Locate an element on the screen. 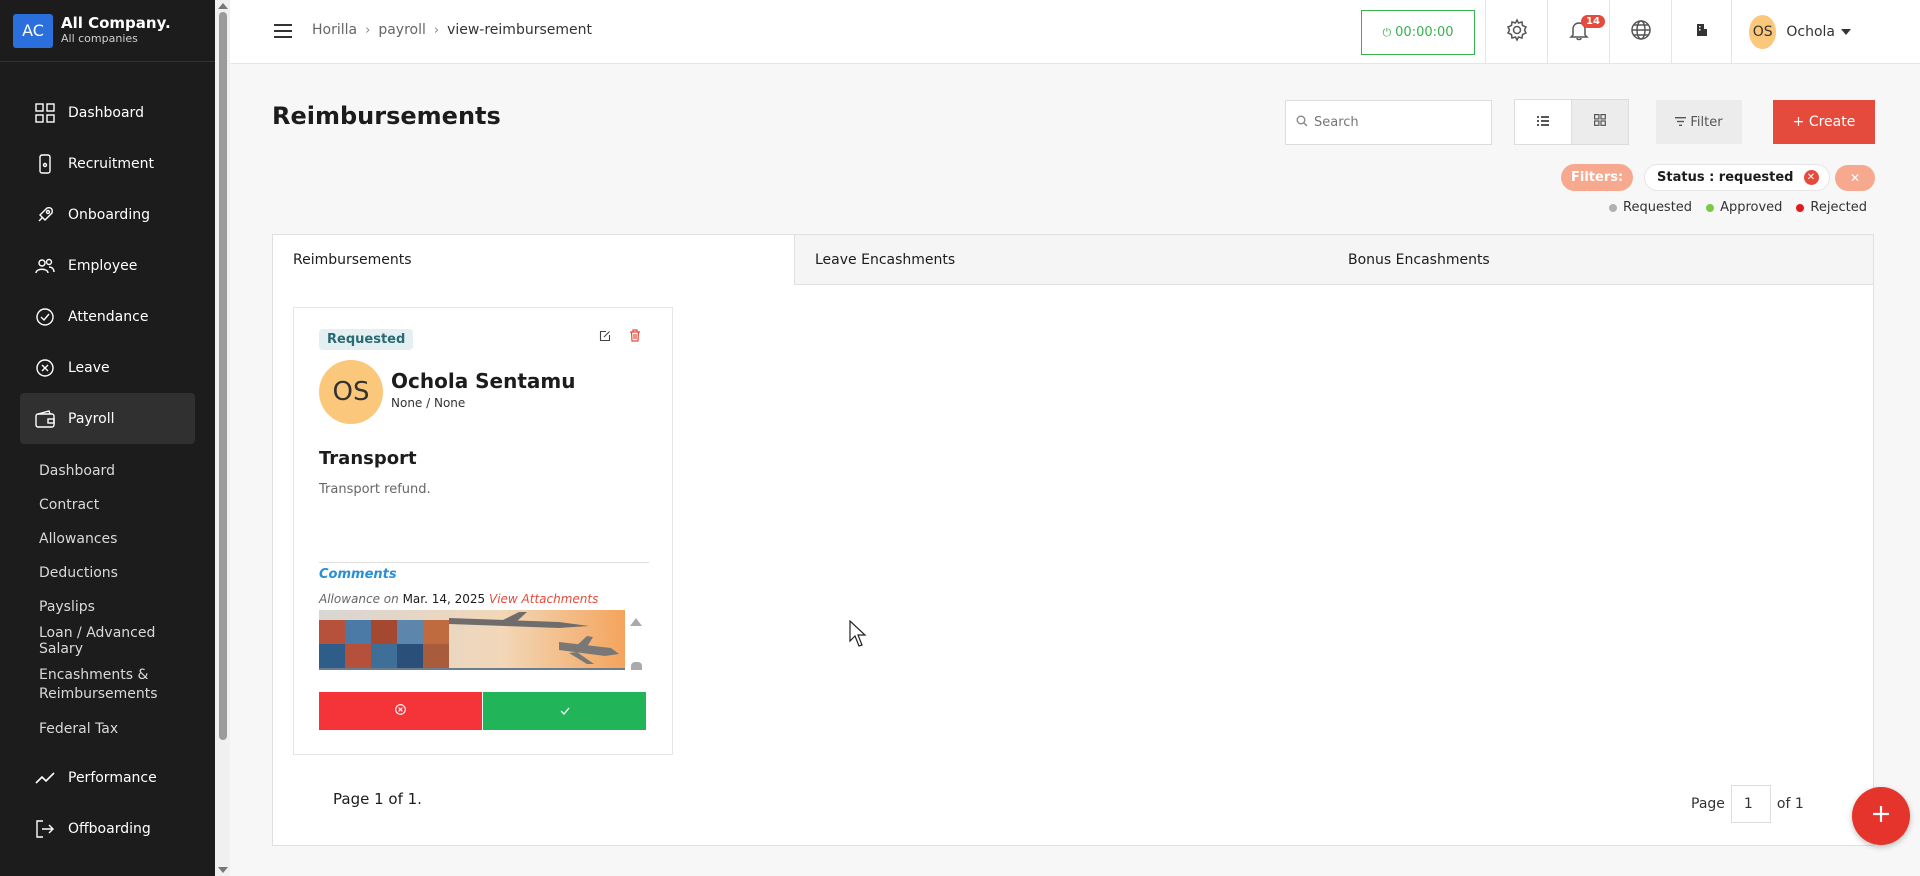  pagination: Page 1 of 1 is located at coordinates (1747, 804).